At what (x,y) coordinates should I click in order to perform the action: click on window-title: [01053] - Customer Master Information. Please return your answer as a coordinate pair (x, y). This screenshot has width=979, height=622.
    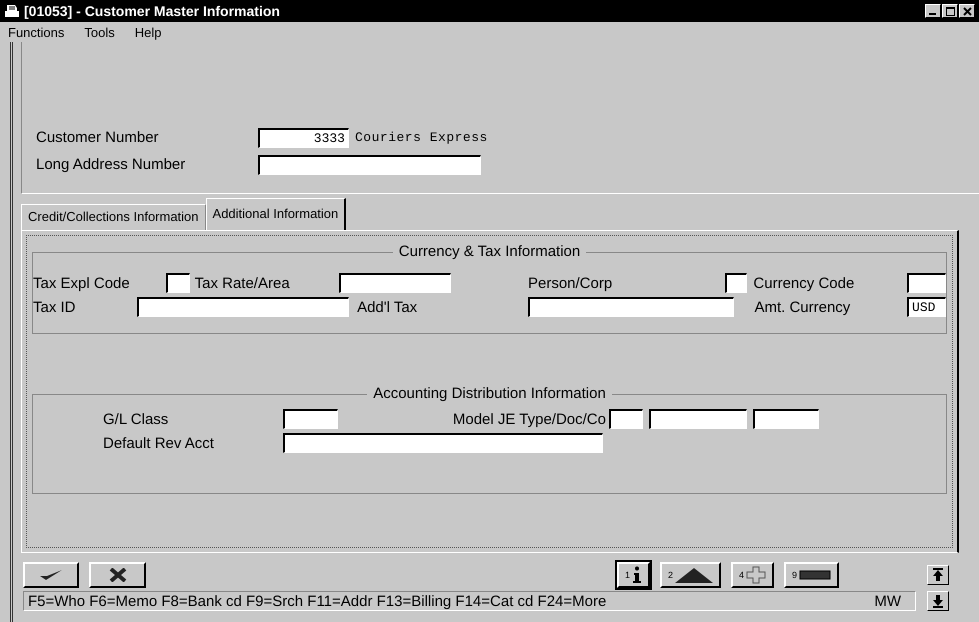
    Looking at the image, I should click on (152, 11).